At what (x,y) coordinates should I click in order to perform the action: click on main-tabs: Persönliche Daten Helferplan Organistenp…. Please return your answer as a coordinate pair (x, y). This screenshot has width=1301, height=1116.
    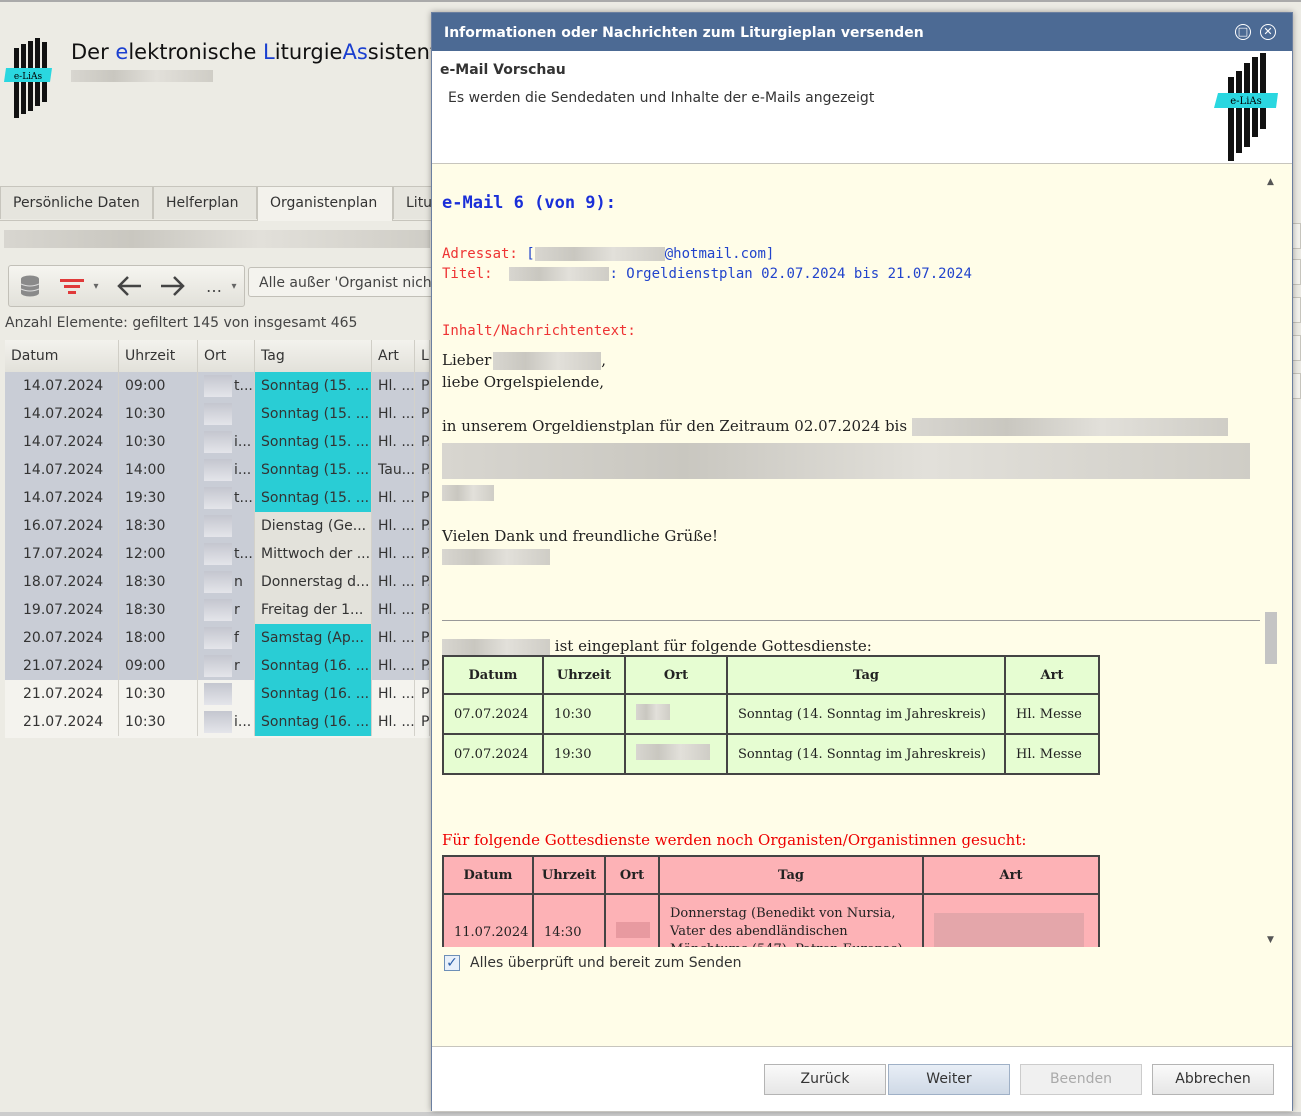
    Looking at the image, I should click on (220, 203).